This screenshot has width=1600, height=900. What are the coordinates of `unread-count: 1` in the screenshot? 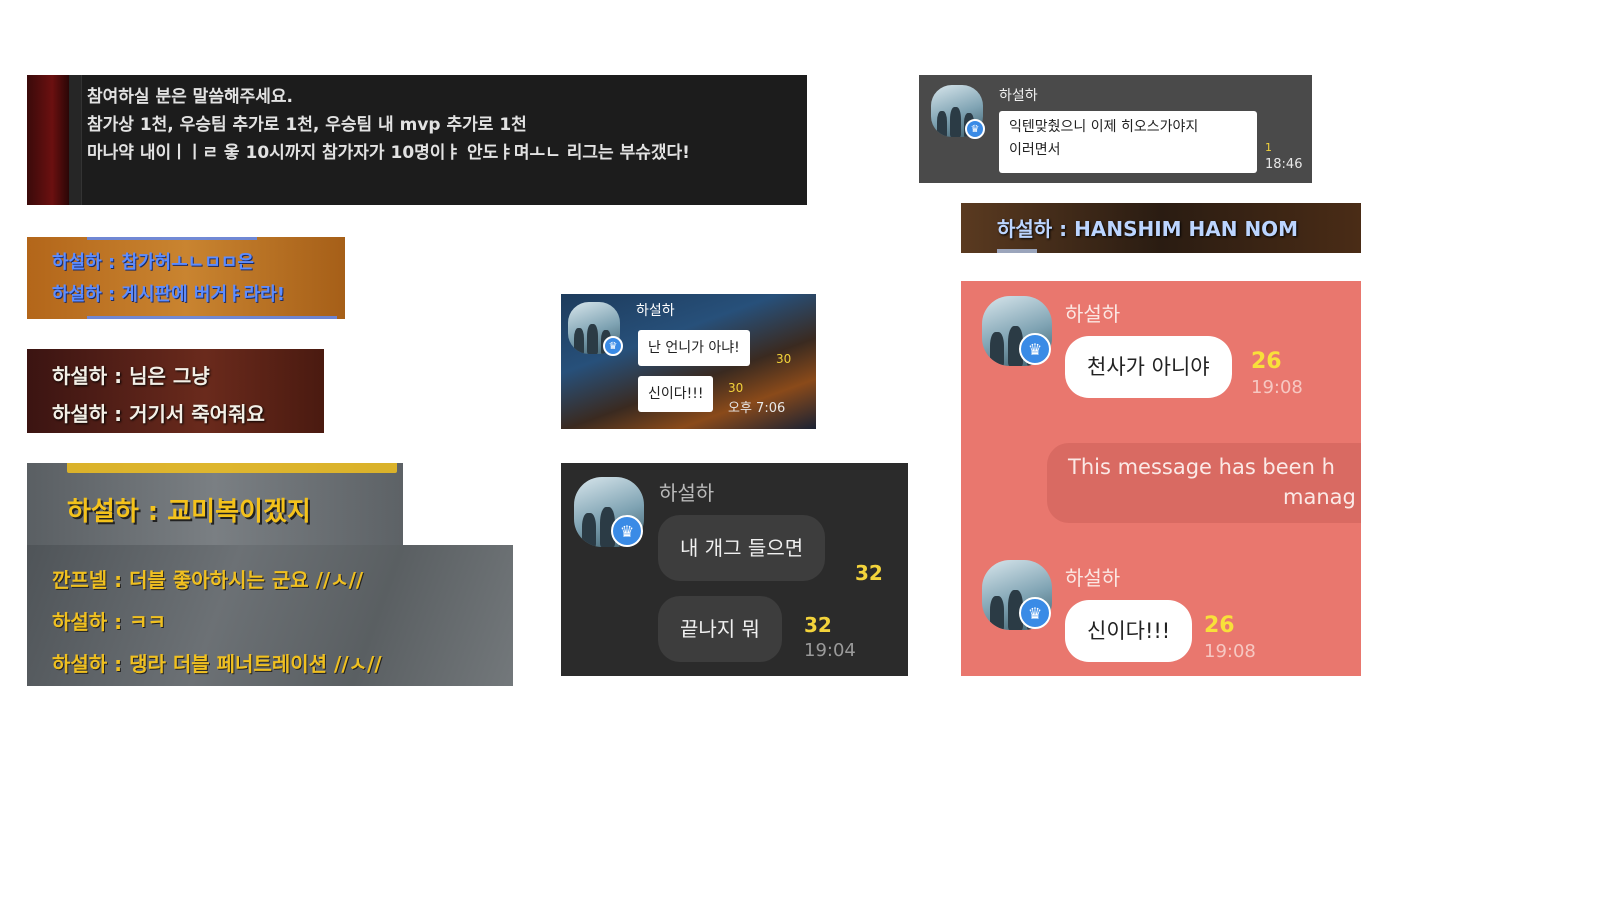 It's located at (1268, 147).